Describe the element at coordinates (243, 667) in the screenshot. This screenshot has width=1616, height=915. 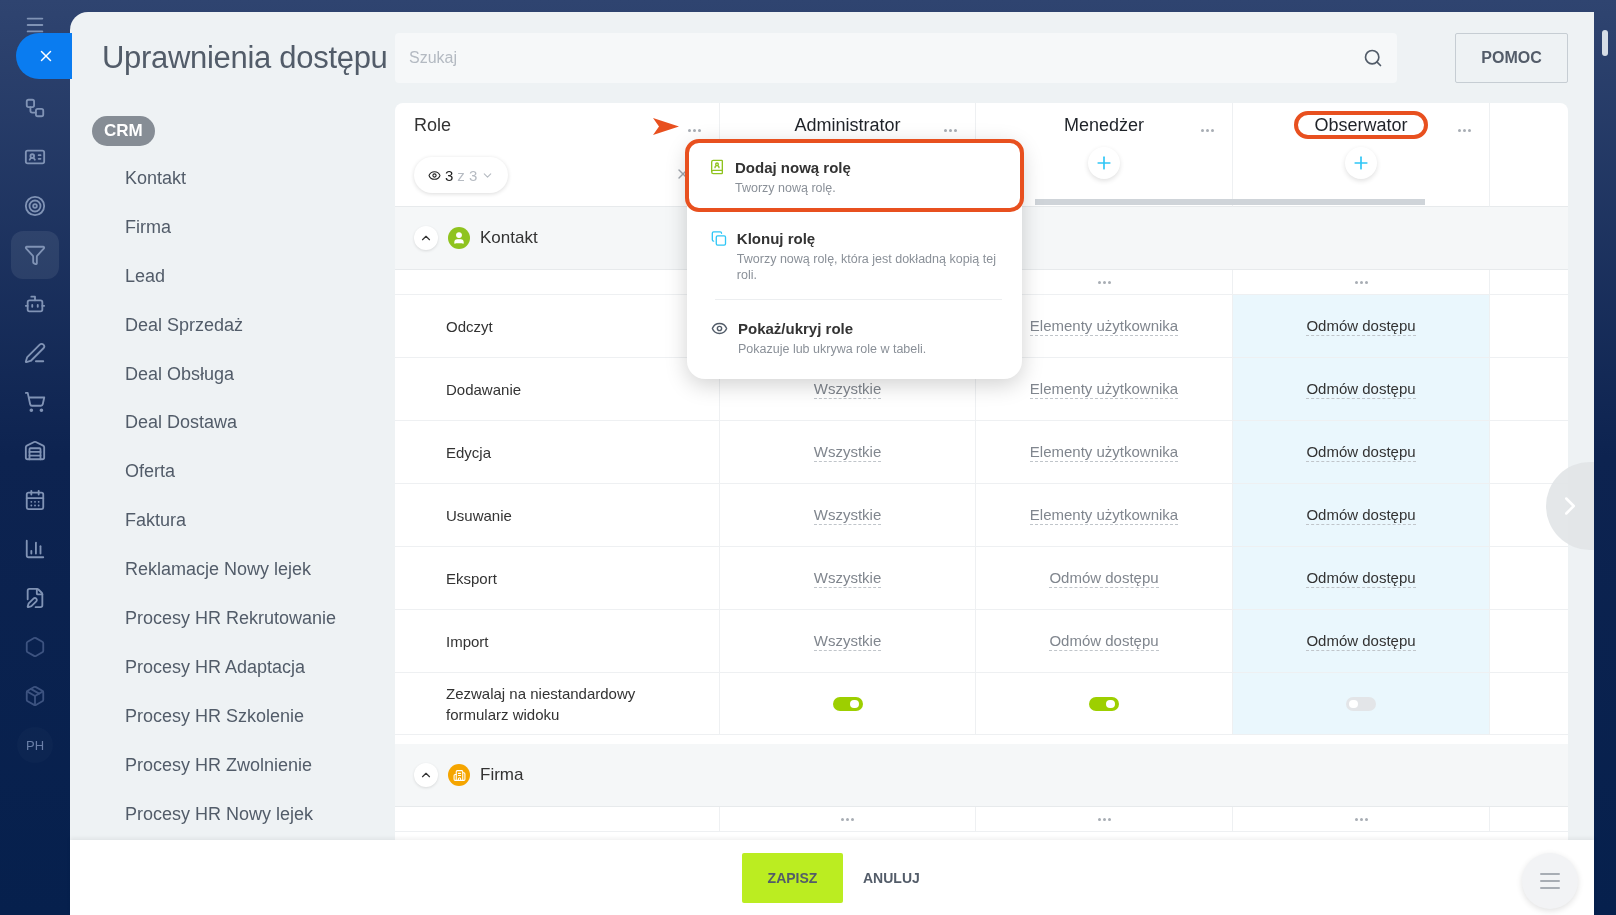
I see `nav-item: Procesy HR Adaptacja` at that location.